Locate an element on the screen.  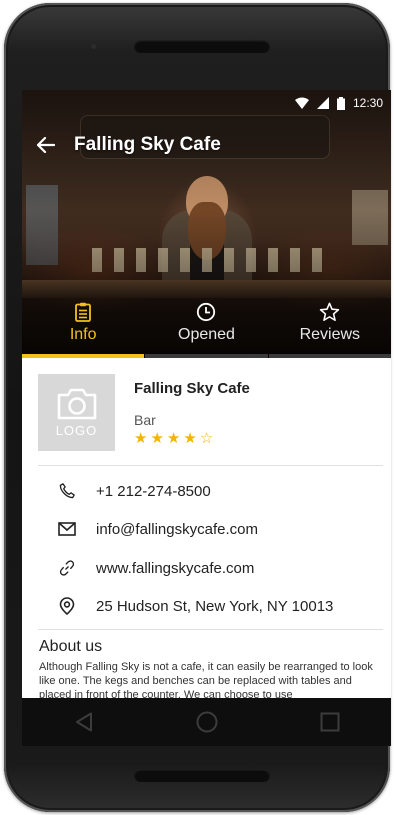
tab-opened: Opened is located at coordinates (206, 327).